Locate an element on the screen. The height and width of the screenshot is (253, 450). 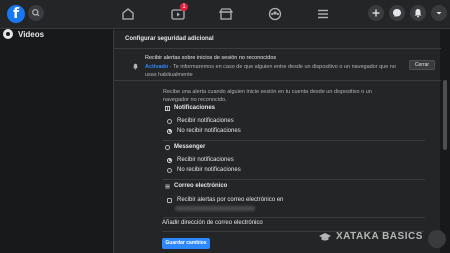
groups-icon is located at coordinates (275, 14).